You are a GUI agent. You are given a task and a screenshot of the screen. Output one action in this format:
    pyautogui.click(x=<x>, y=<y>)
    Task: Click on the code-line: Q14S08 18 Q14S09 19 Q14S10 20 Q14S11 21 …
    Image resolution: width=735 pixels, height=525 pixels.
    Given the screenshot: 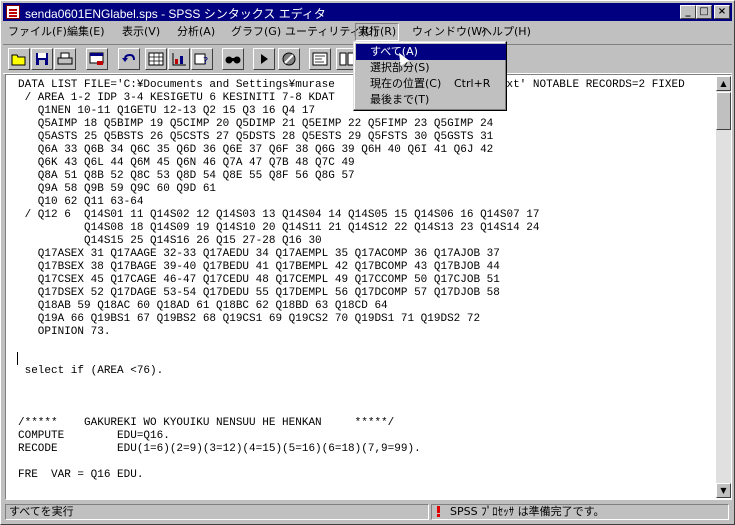 What is the action you would take?
    pyautogui.click(x=279, y=228)
    